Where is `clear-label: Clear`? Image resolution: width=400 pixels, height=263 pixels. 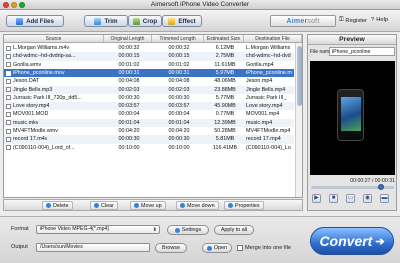 clear-label: Clear is located at coordinates (107, 205).